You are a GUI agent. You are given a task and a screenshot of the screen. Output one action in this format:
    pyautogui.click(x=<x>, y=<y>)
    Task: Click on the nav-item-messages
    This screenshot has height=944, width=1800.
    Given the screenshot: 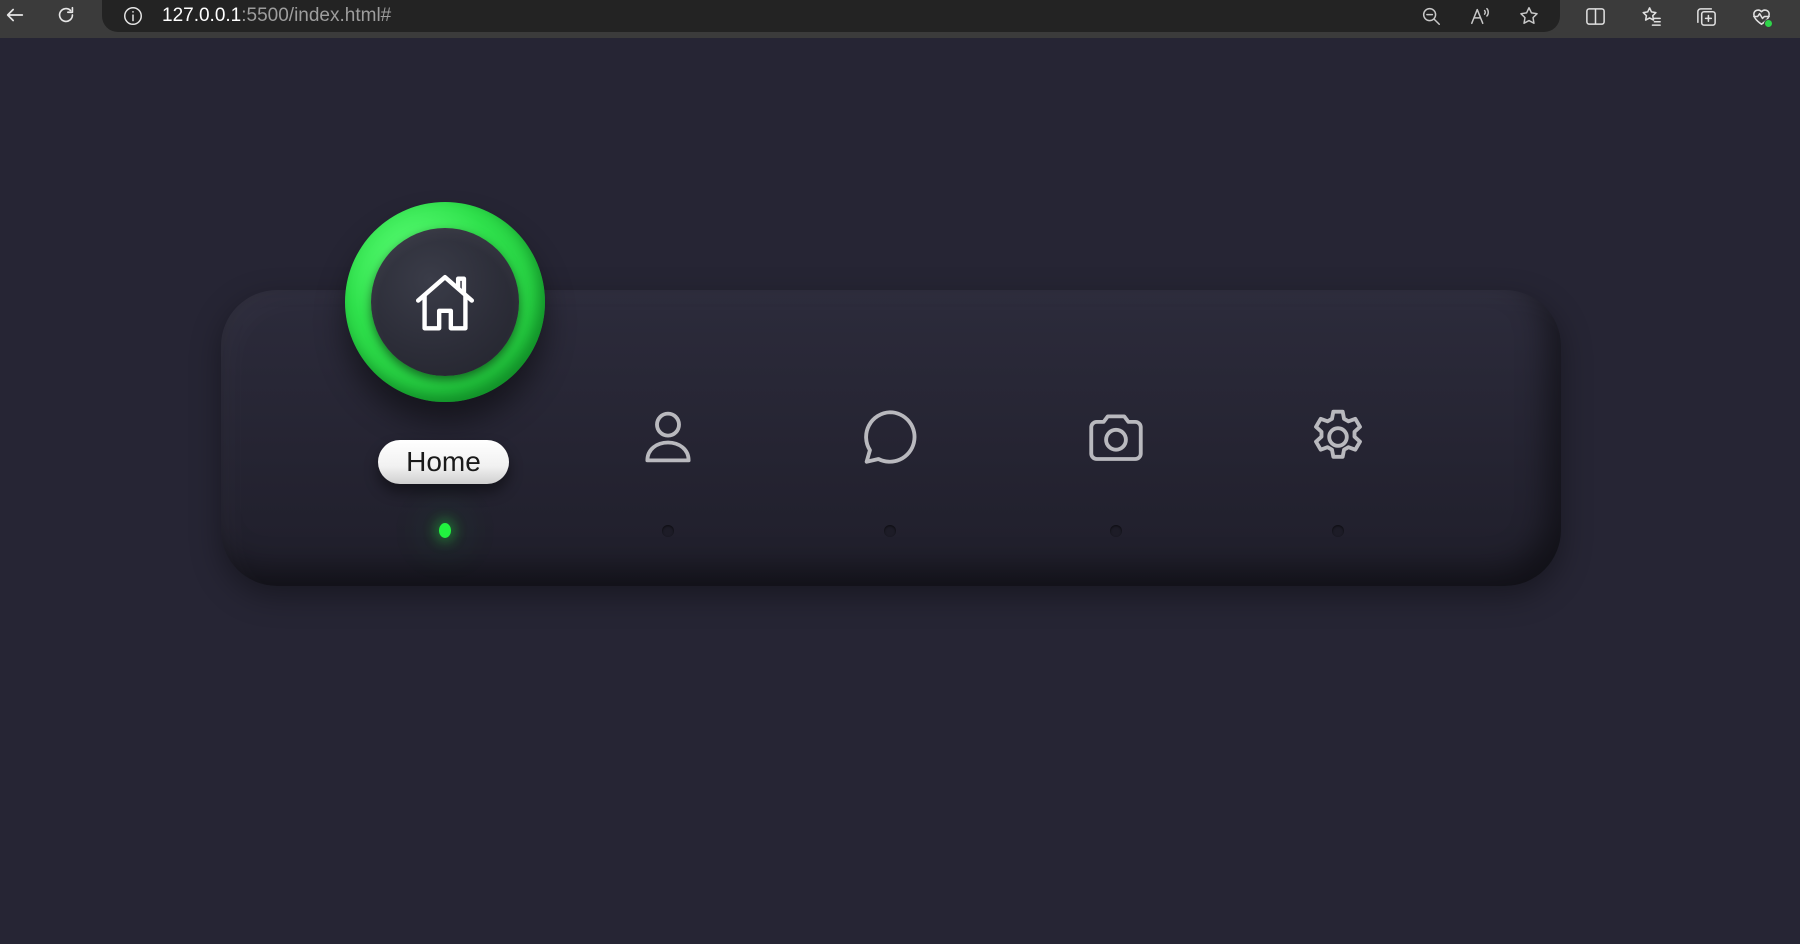 What is the action you would take?
    pyautogui.click(x=890, y=438)
    